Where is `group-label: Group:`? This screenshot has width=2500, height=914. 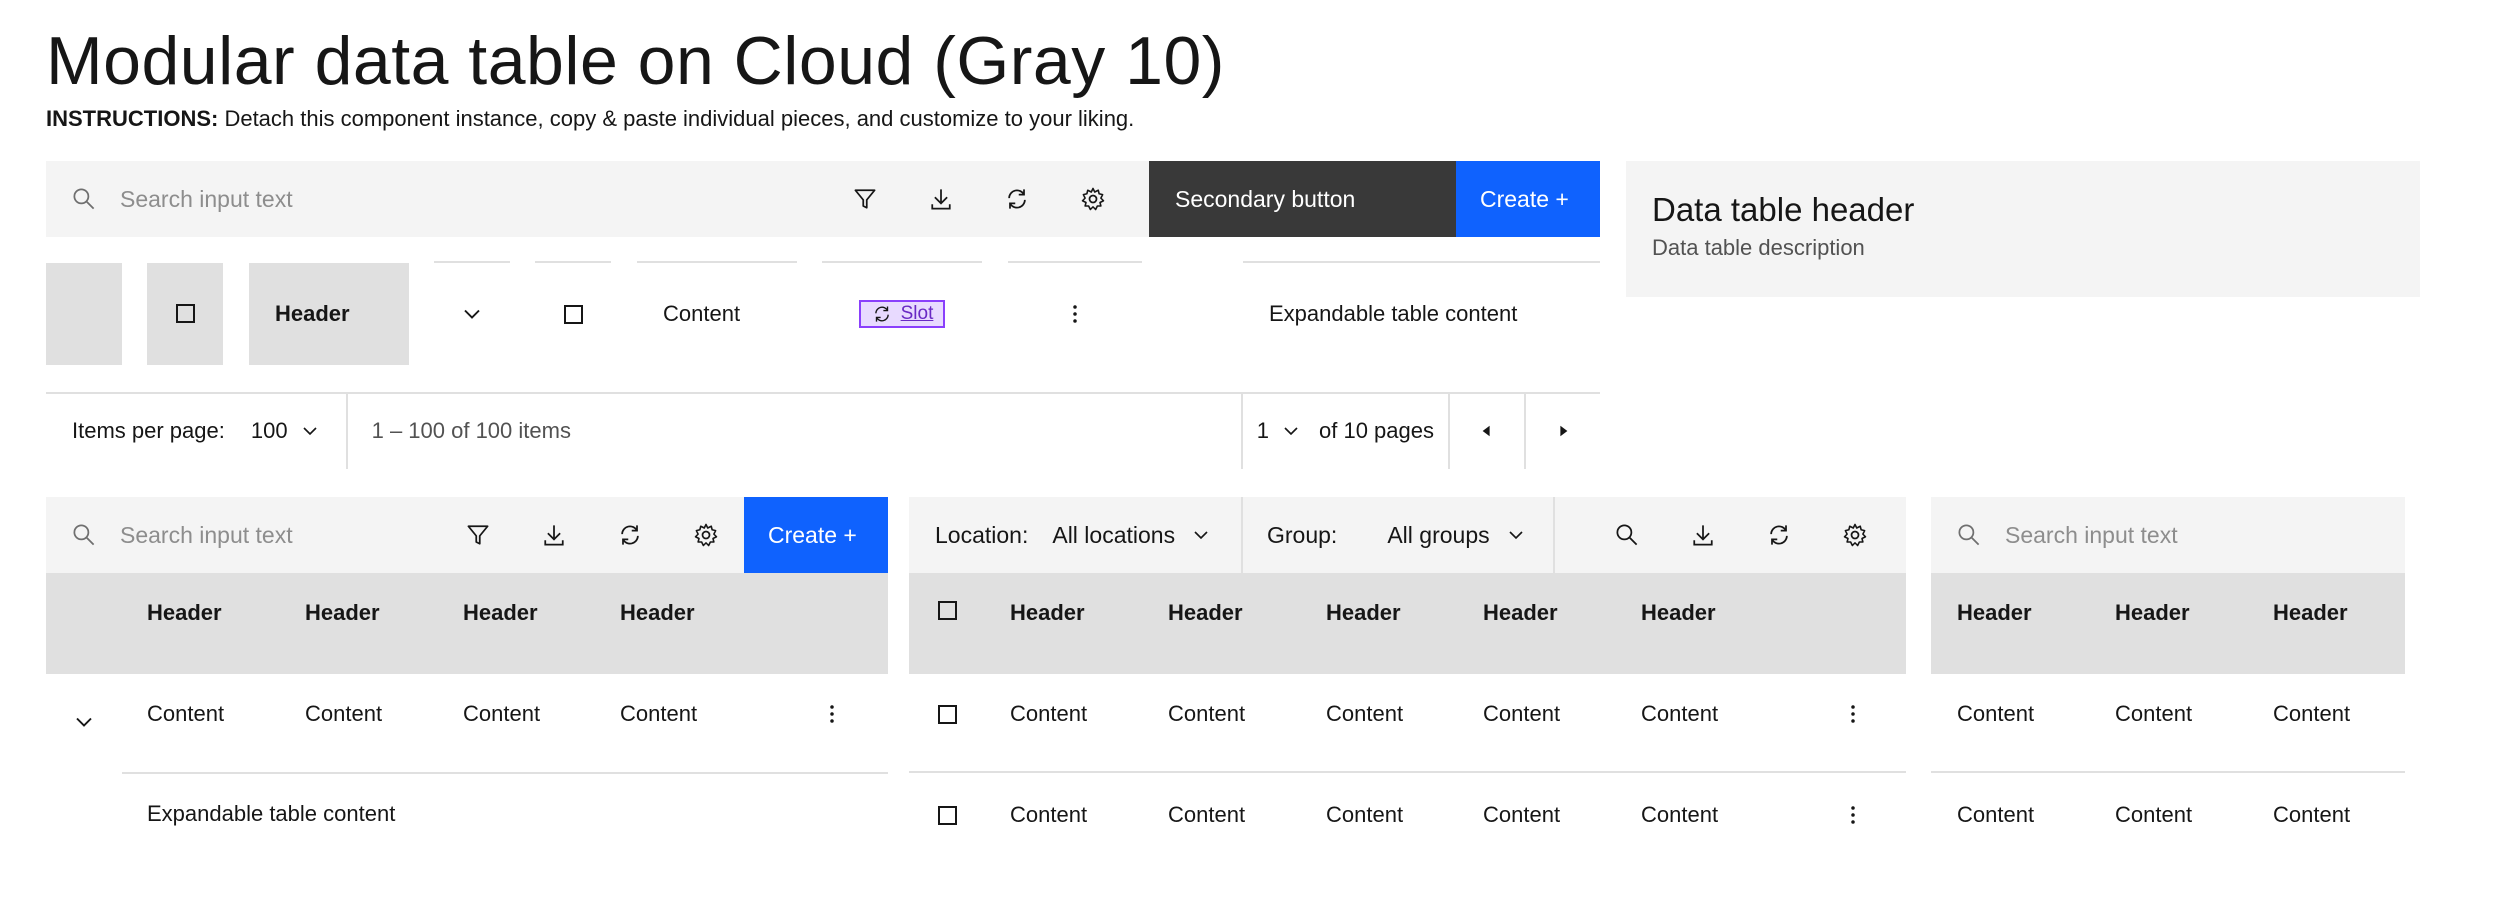
group-label: Group: is located at coordinates (1302, 534).